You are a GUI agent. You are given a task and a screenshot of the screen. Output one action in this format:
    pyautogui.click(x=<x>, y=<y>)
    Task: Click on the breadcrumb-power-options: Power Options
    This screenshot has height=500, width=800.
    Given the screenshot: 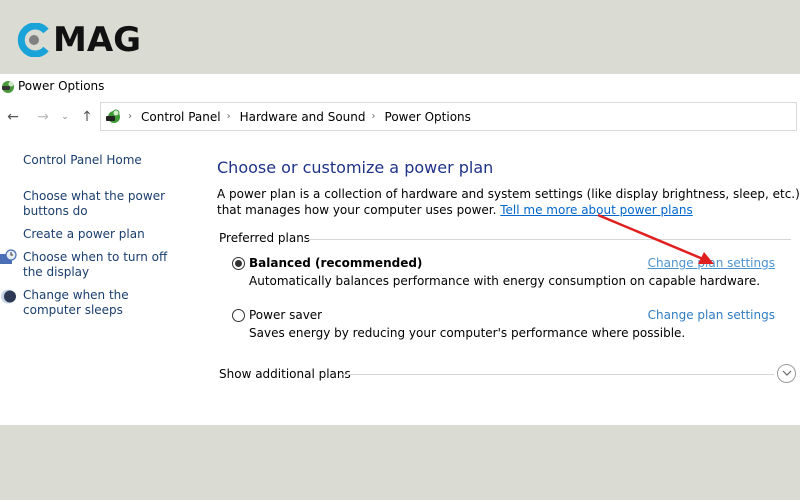 What is the action you would take?
    pyautogui.click(x=428, y=117)
    